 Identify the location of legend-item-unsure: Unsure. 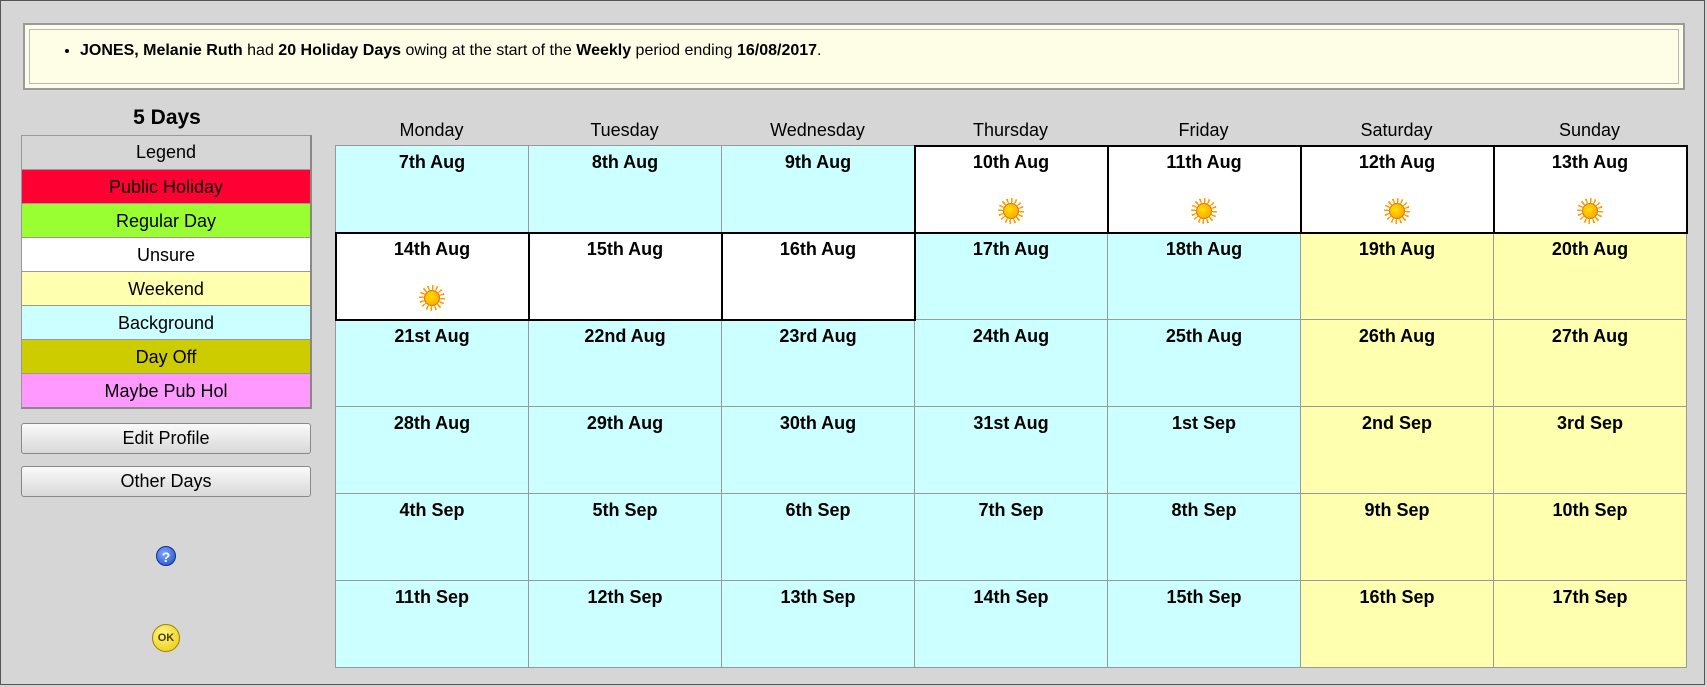
(166, 254).